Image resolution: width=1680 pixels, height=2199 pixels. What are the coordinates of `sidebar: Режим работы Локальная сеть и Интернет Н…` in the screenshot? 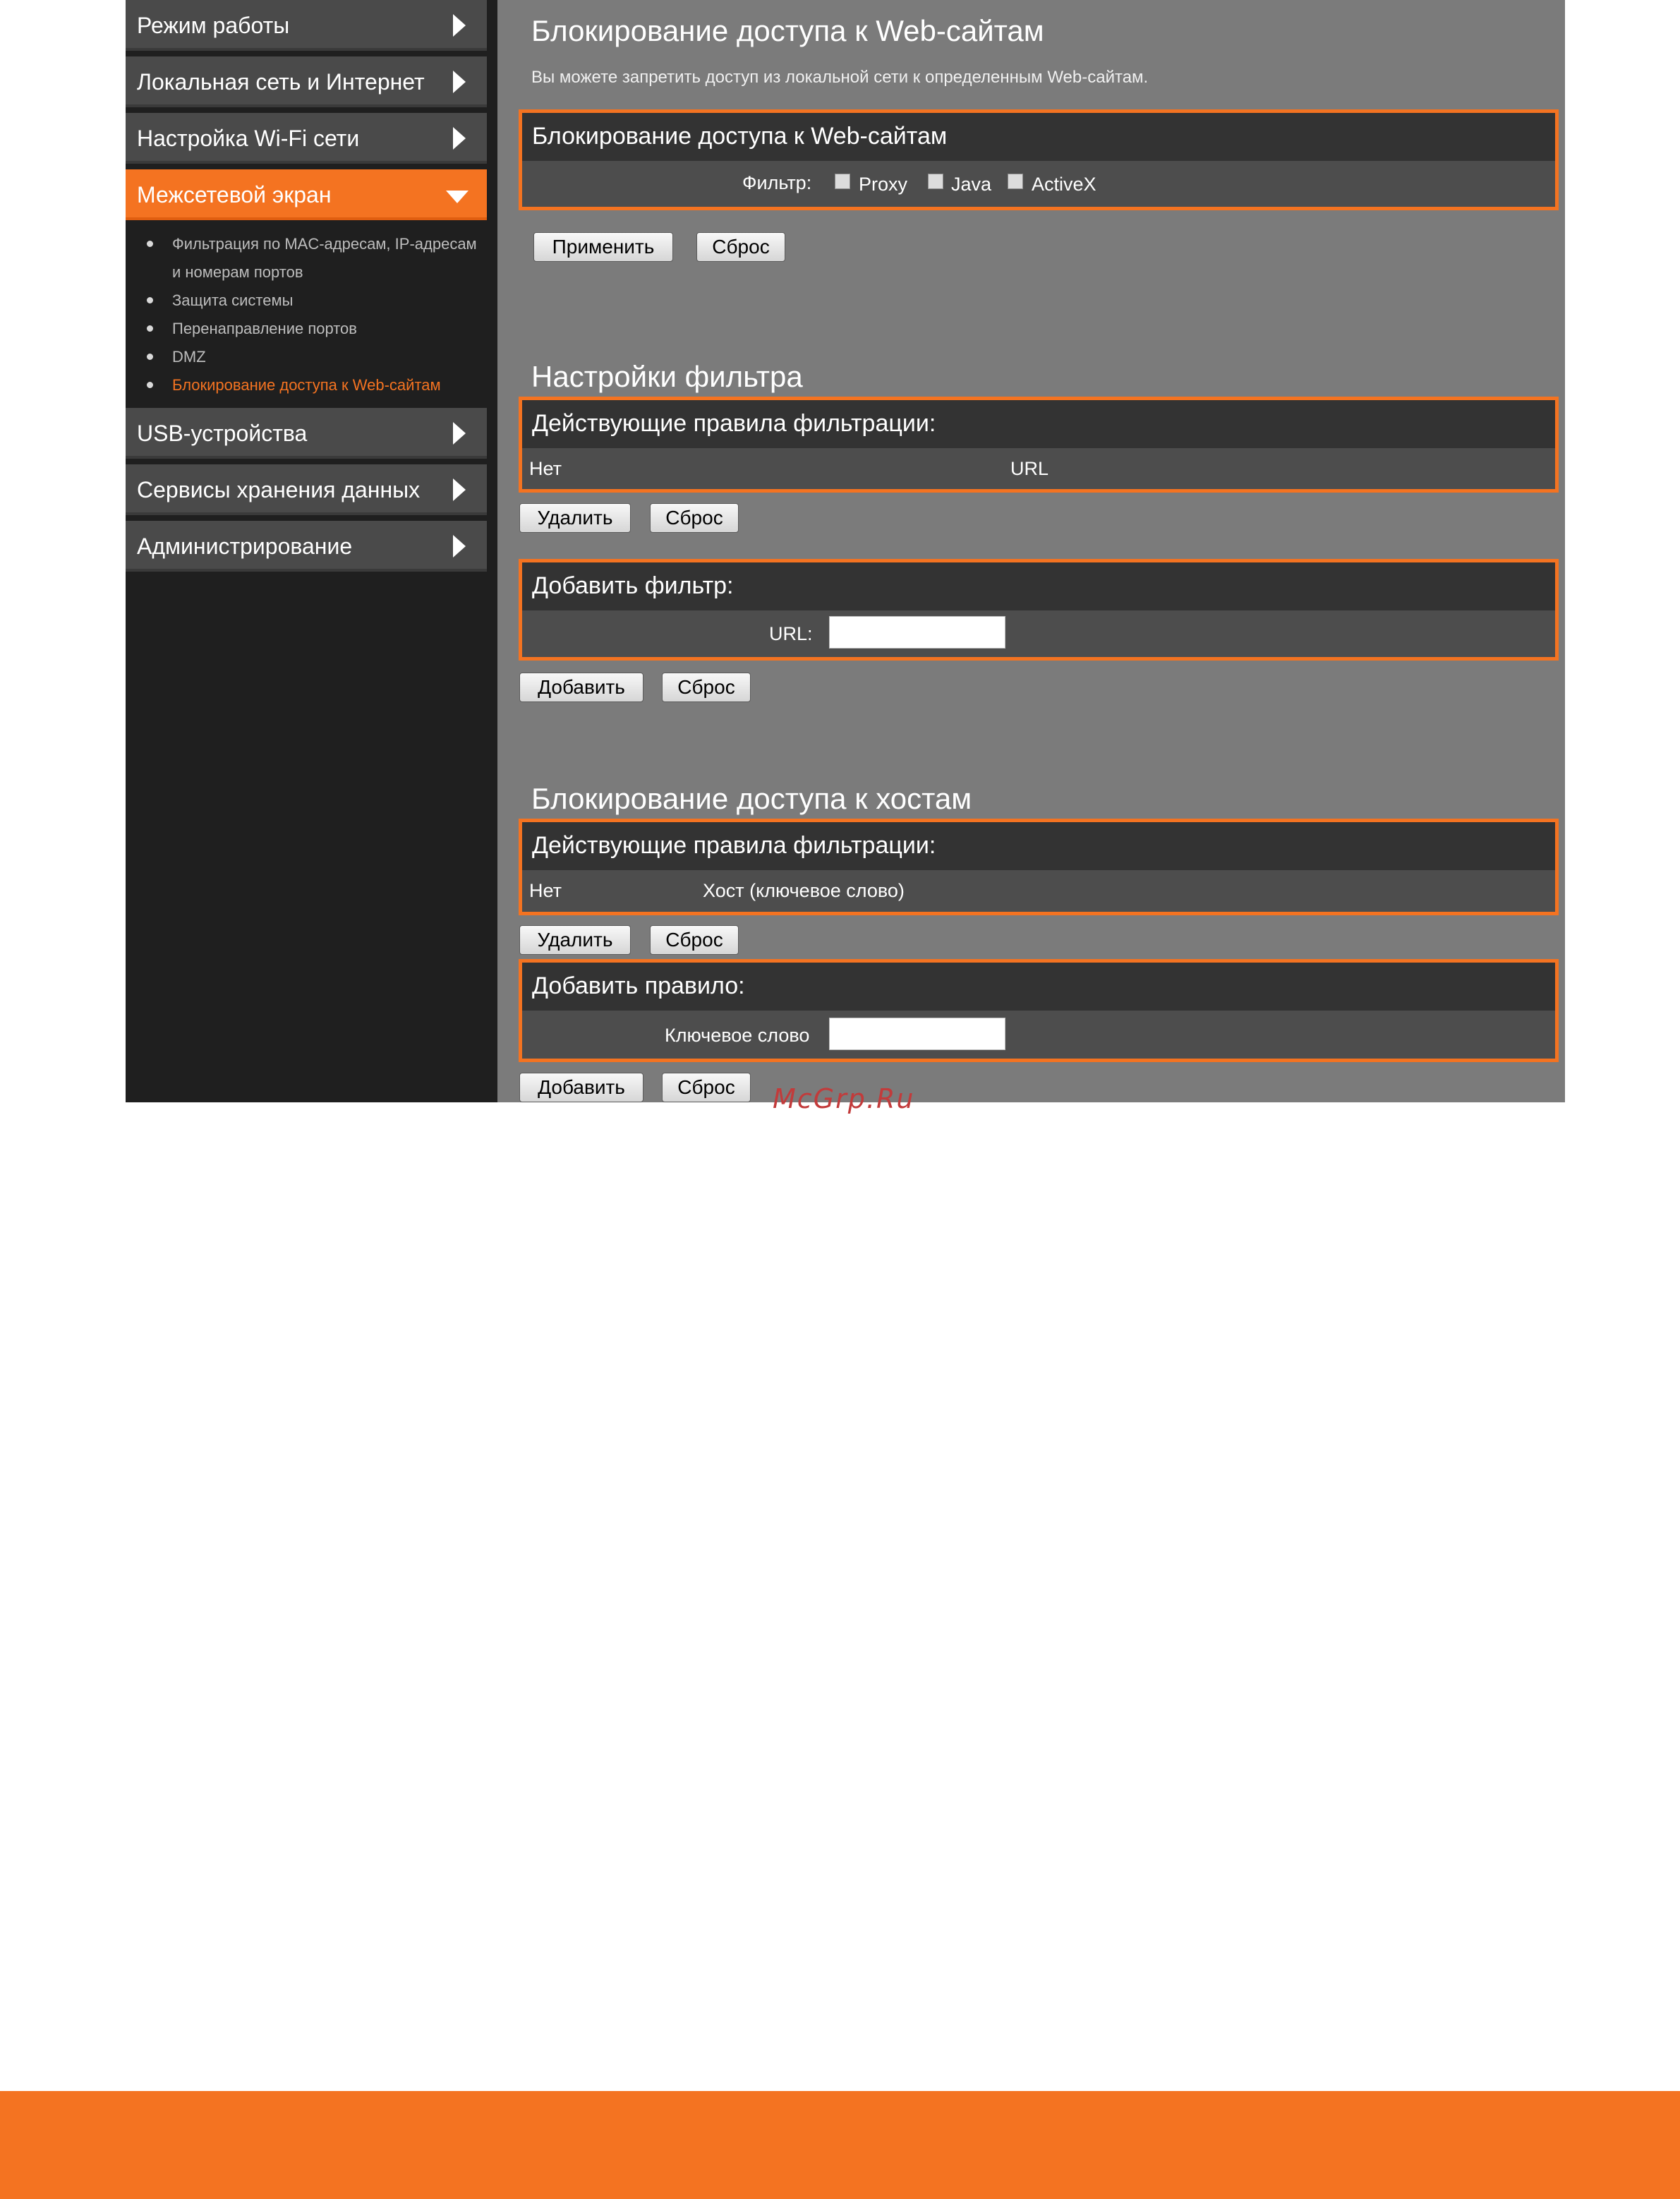 It's located at (312, 551).